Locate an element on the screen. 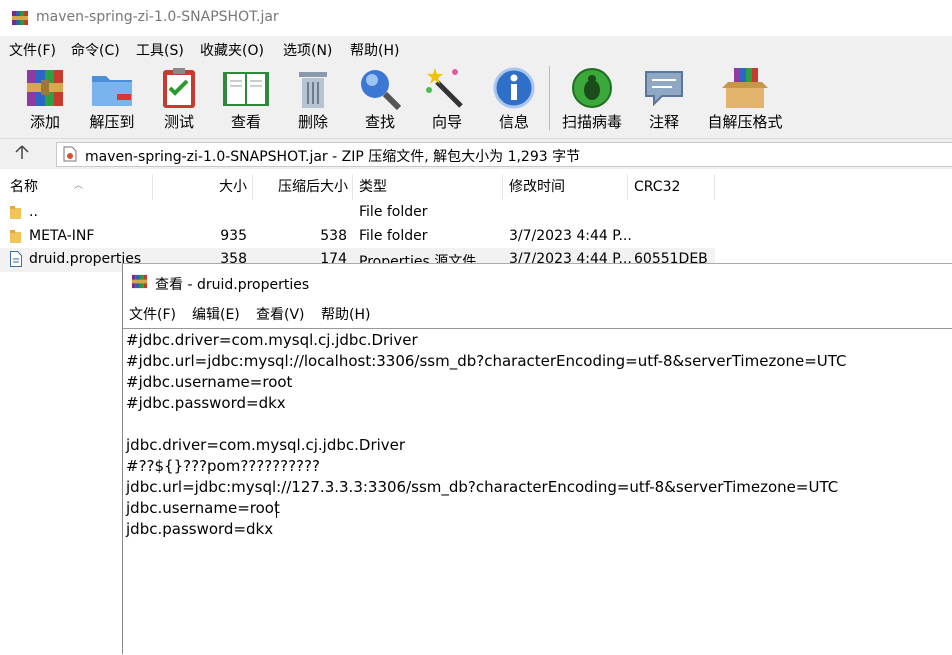 This screenshot has width=952, height=655. column-name-label: 名称 is located at coordinates (24, 187).